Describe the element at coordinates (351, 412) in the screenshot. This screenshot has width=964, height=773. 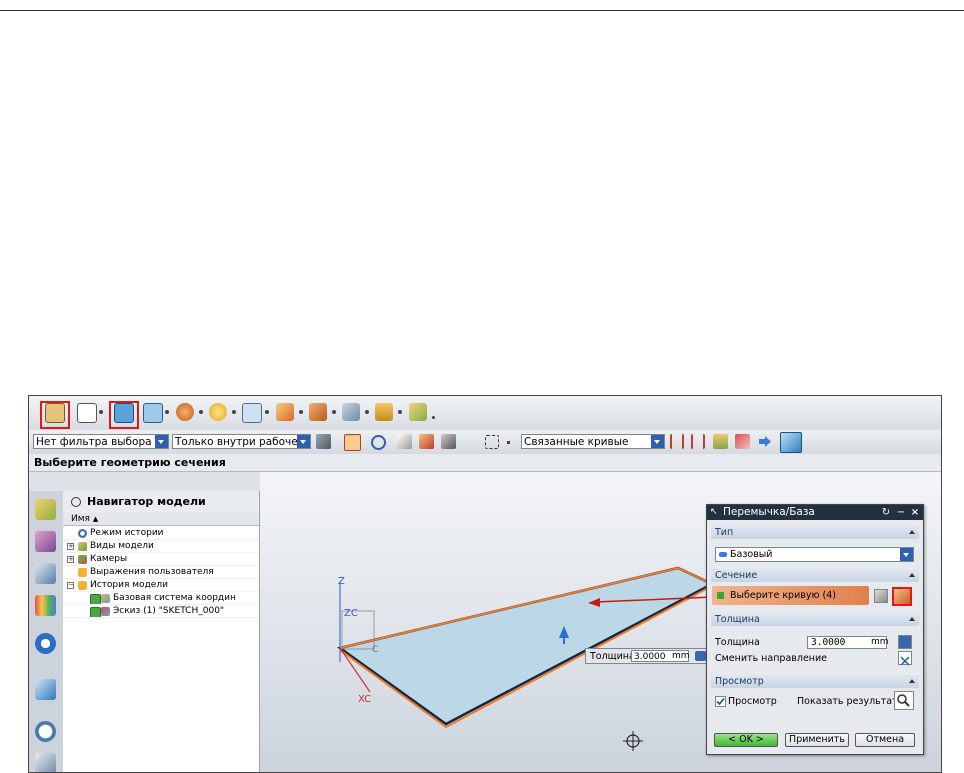
I see `shell-icon` at that location.